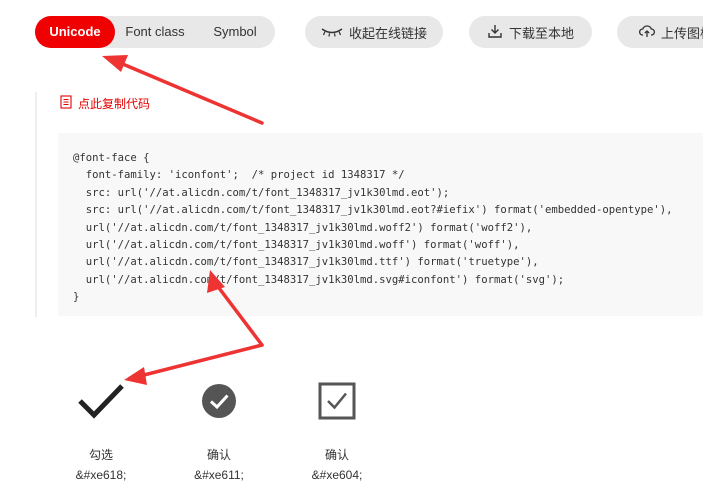  What do you see at coordinates (337, 475) in the screenshot?
I see `icon-unicode: &#xe604;` at bounding box center [337, 475].